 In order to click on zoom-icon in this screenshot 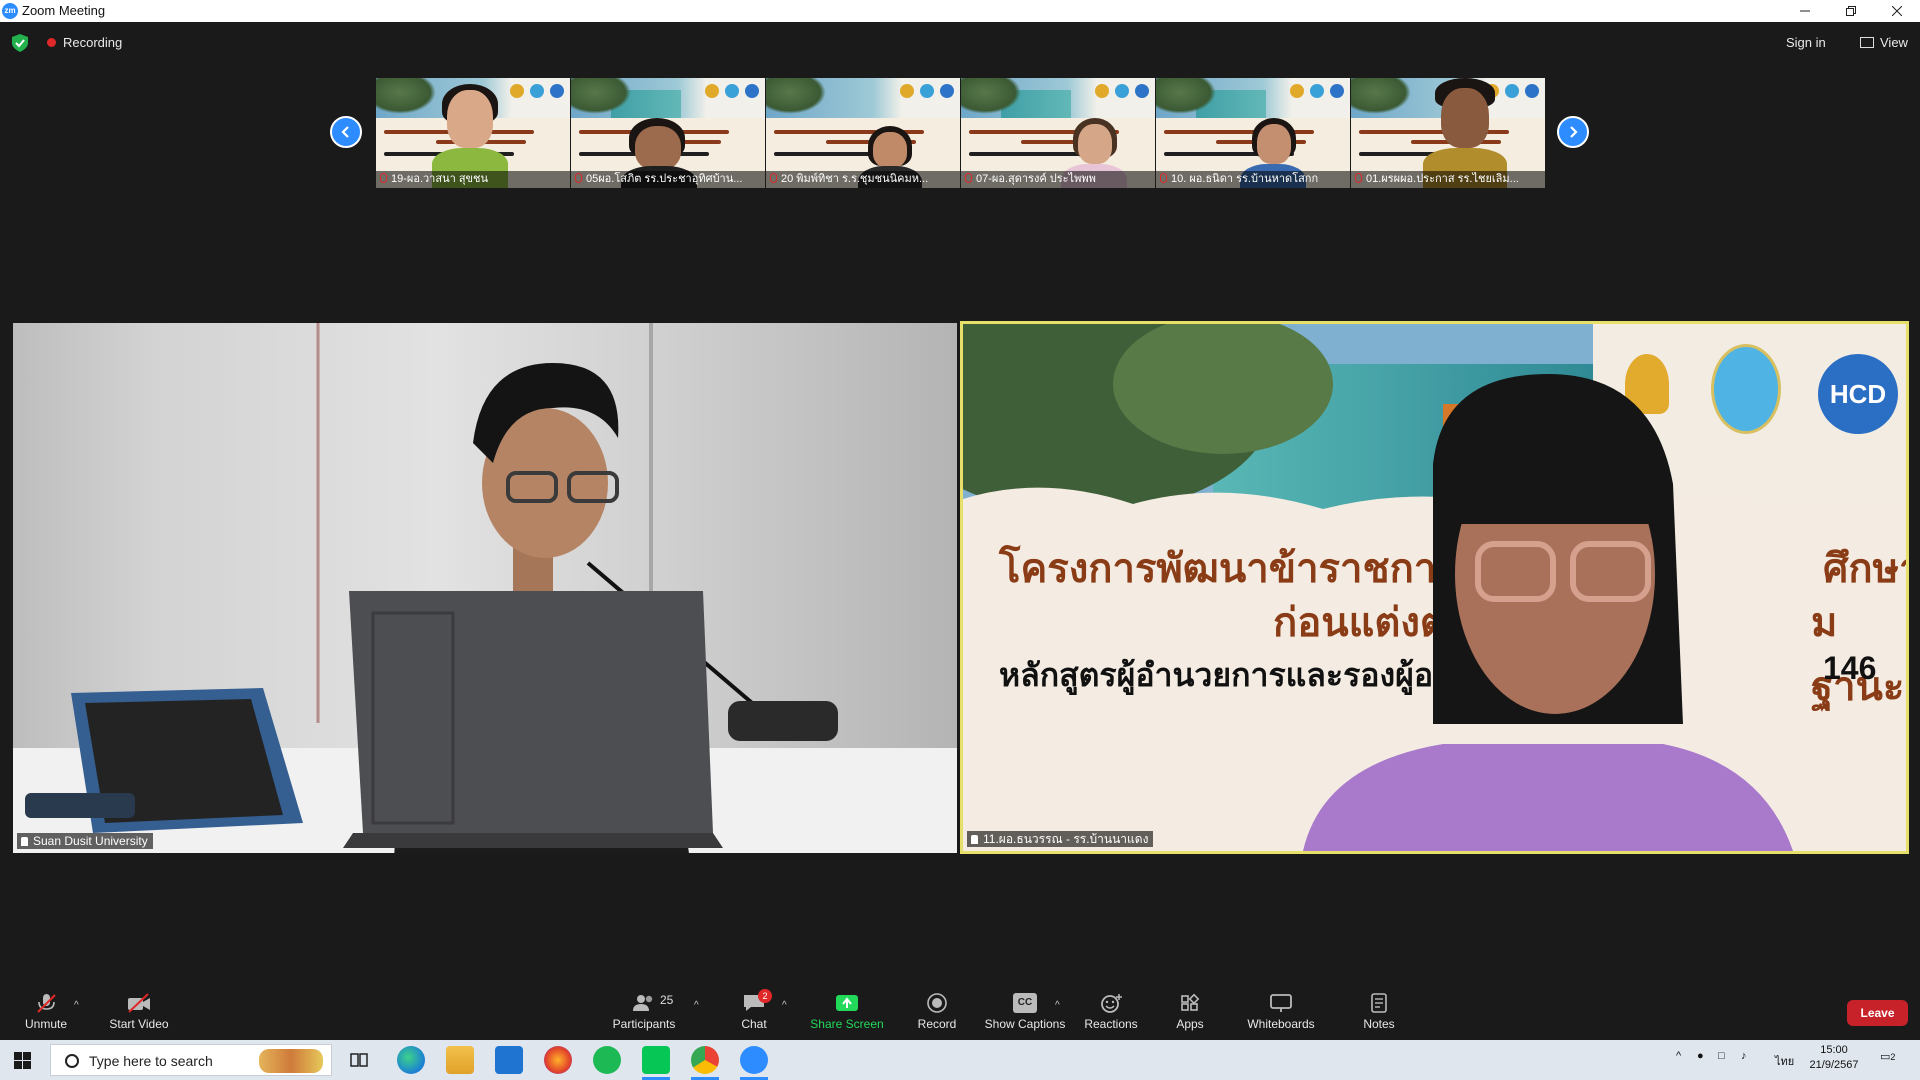, I will do `click(754, 1060)`.